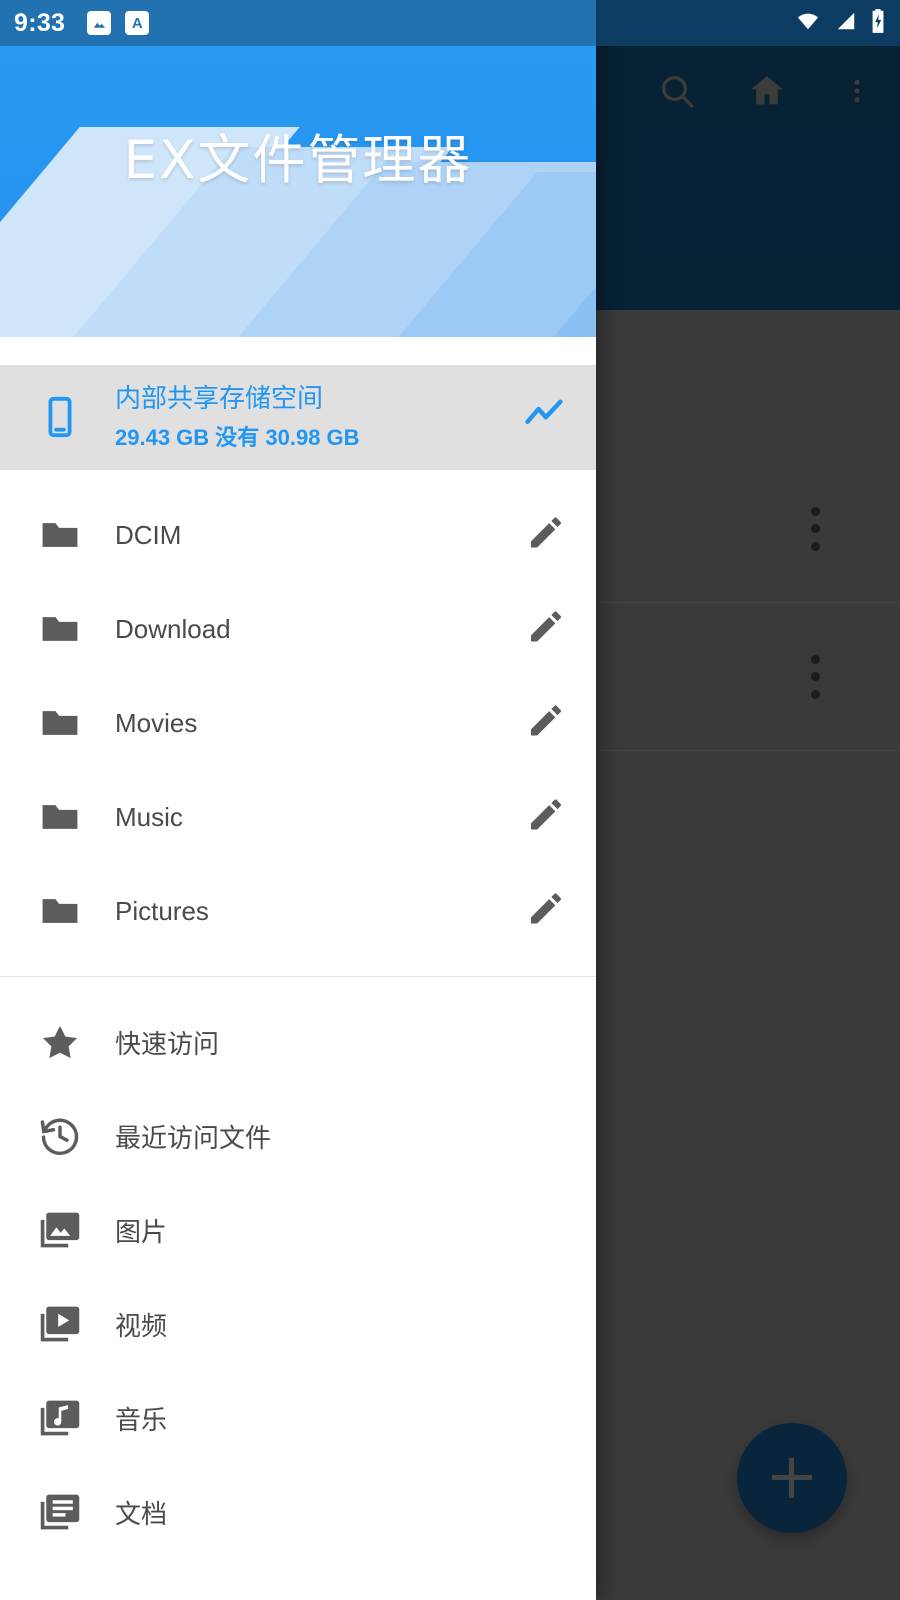  Describe the element at coordinates (298, 629) in the screenshot. I see `drawer-item-folder: Download` at that location.